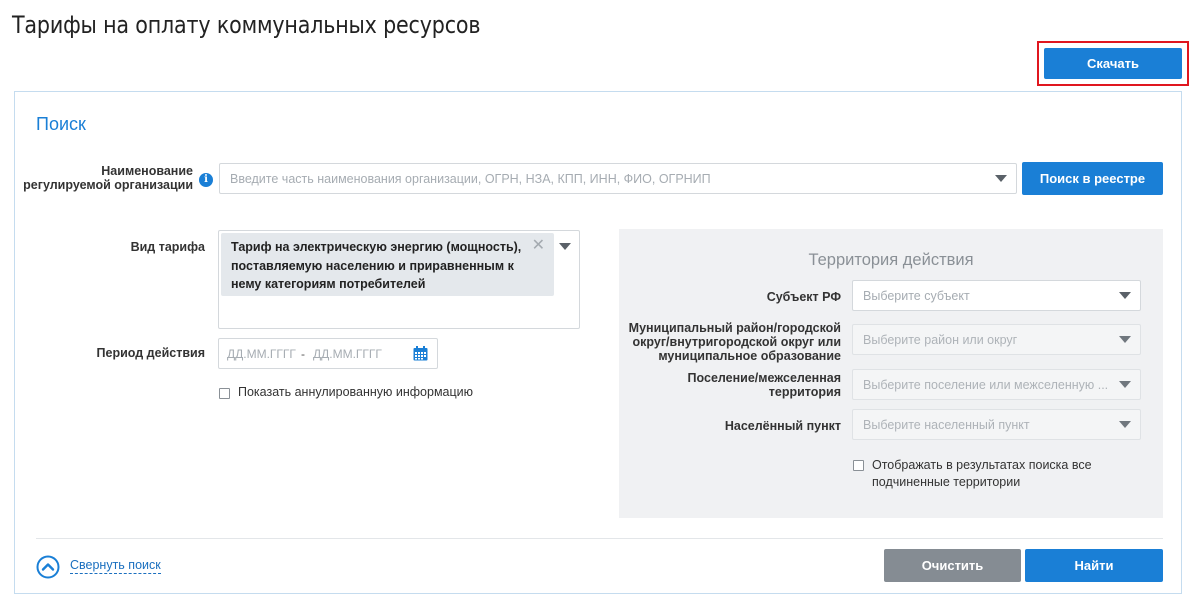  What do you see at coordinates (803, 297) in the screenshot?
I see `subject-label: Субъект РФ` at bounding box center [803, 297].